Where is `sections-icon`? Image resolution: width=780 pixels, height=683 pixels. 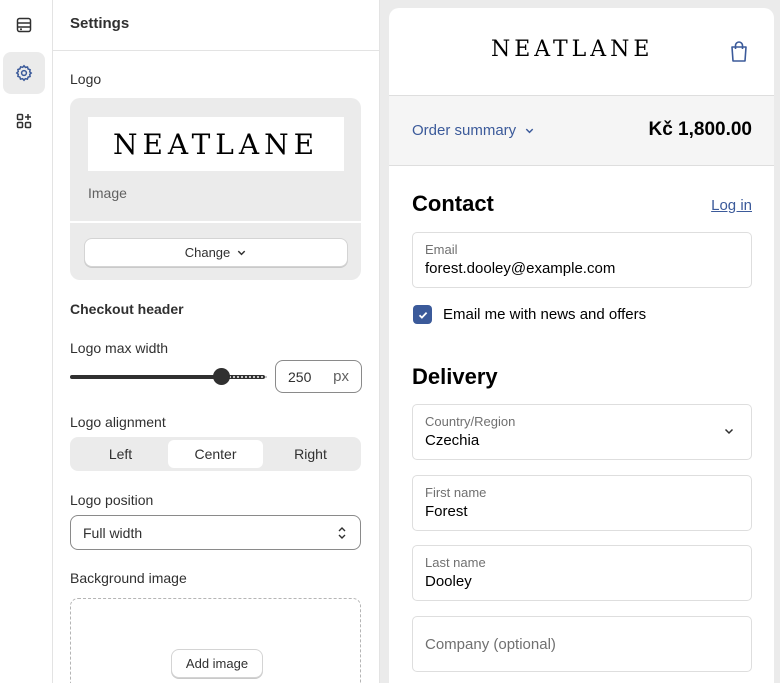 sections-icon is located at coordinates (24, 25).